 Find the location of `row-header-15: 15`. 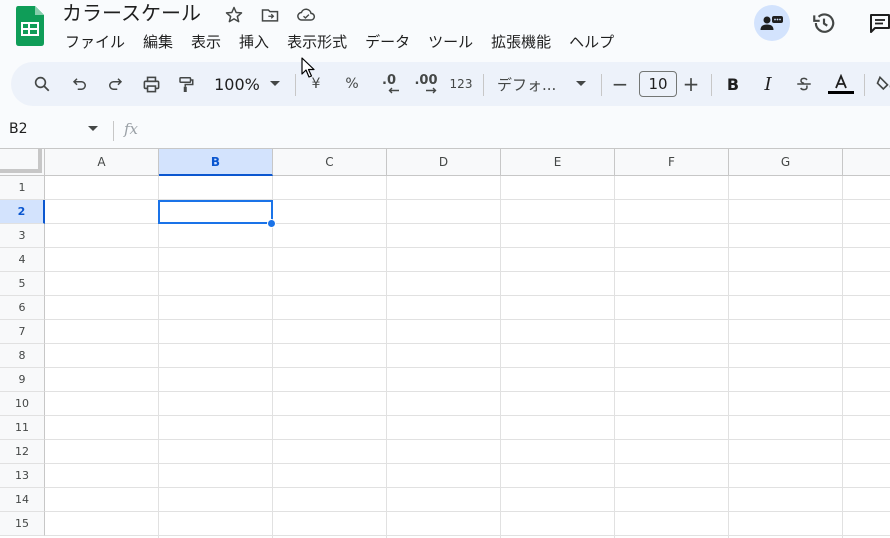

row-header-15: 15 is located at coordinates (22, 524).